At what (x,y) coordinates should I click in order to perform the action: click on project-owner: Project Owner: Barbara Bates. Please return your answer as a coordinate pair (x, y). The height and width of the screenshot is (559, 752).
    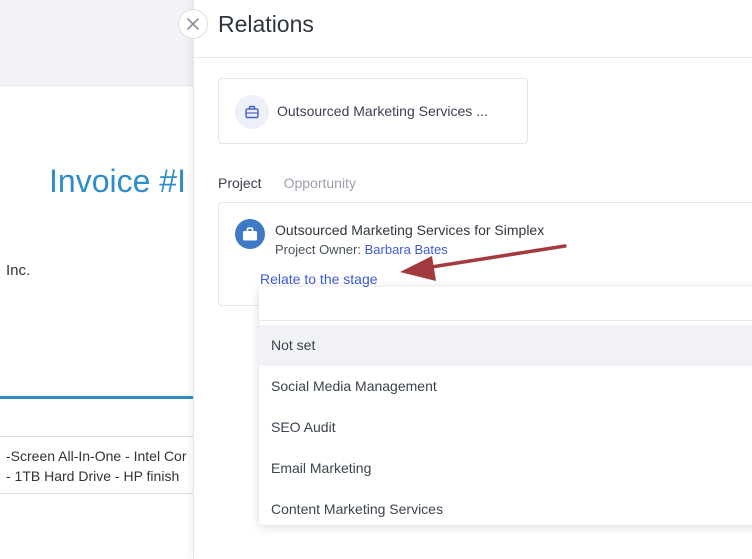
    Looking at the image, I should click on (361, 249).